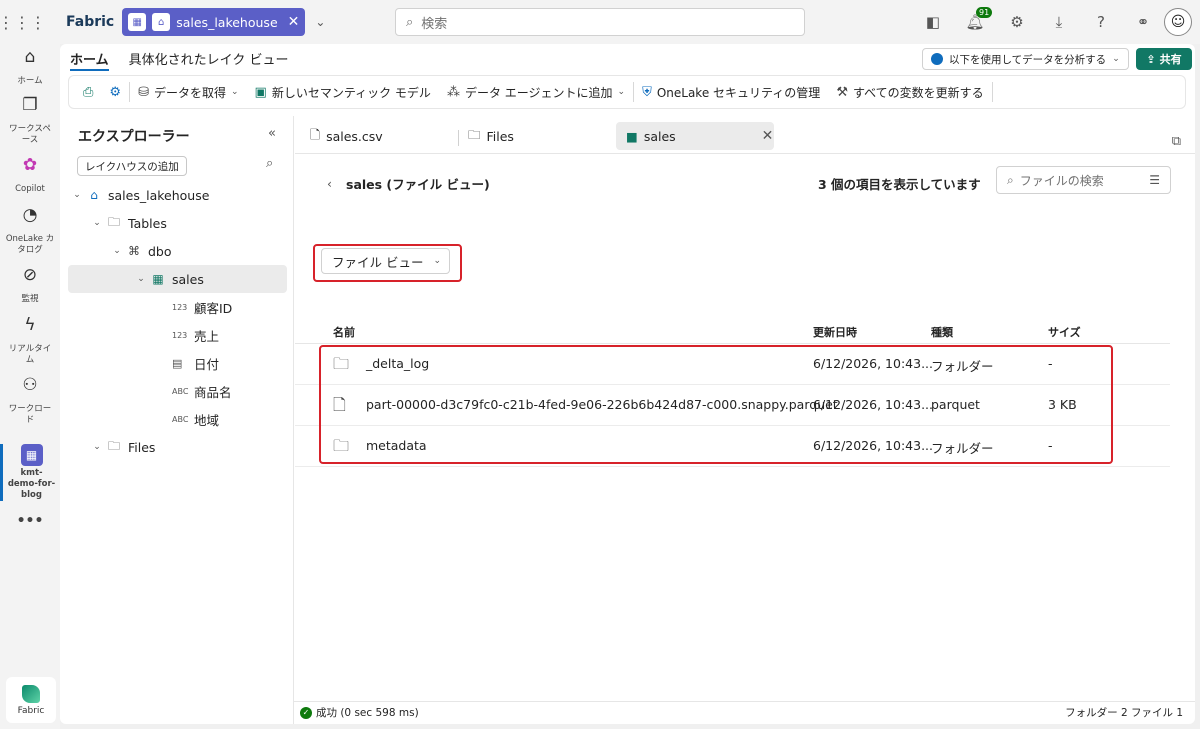  I want to click on column-header-size: サイズ, so click(1064, 332).